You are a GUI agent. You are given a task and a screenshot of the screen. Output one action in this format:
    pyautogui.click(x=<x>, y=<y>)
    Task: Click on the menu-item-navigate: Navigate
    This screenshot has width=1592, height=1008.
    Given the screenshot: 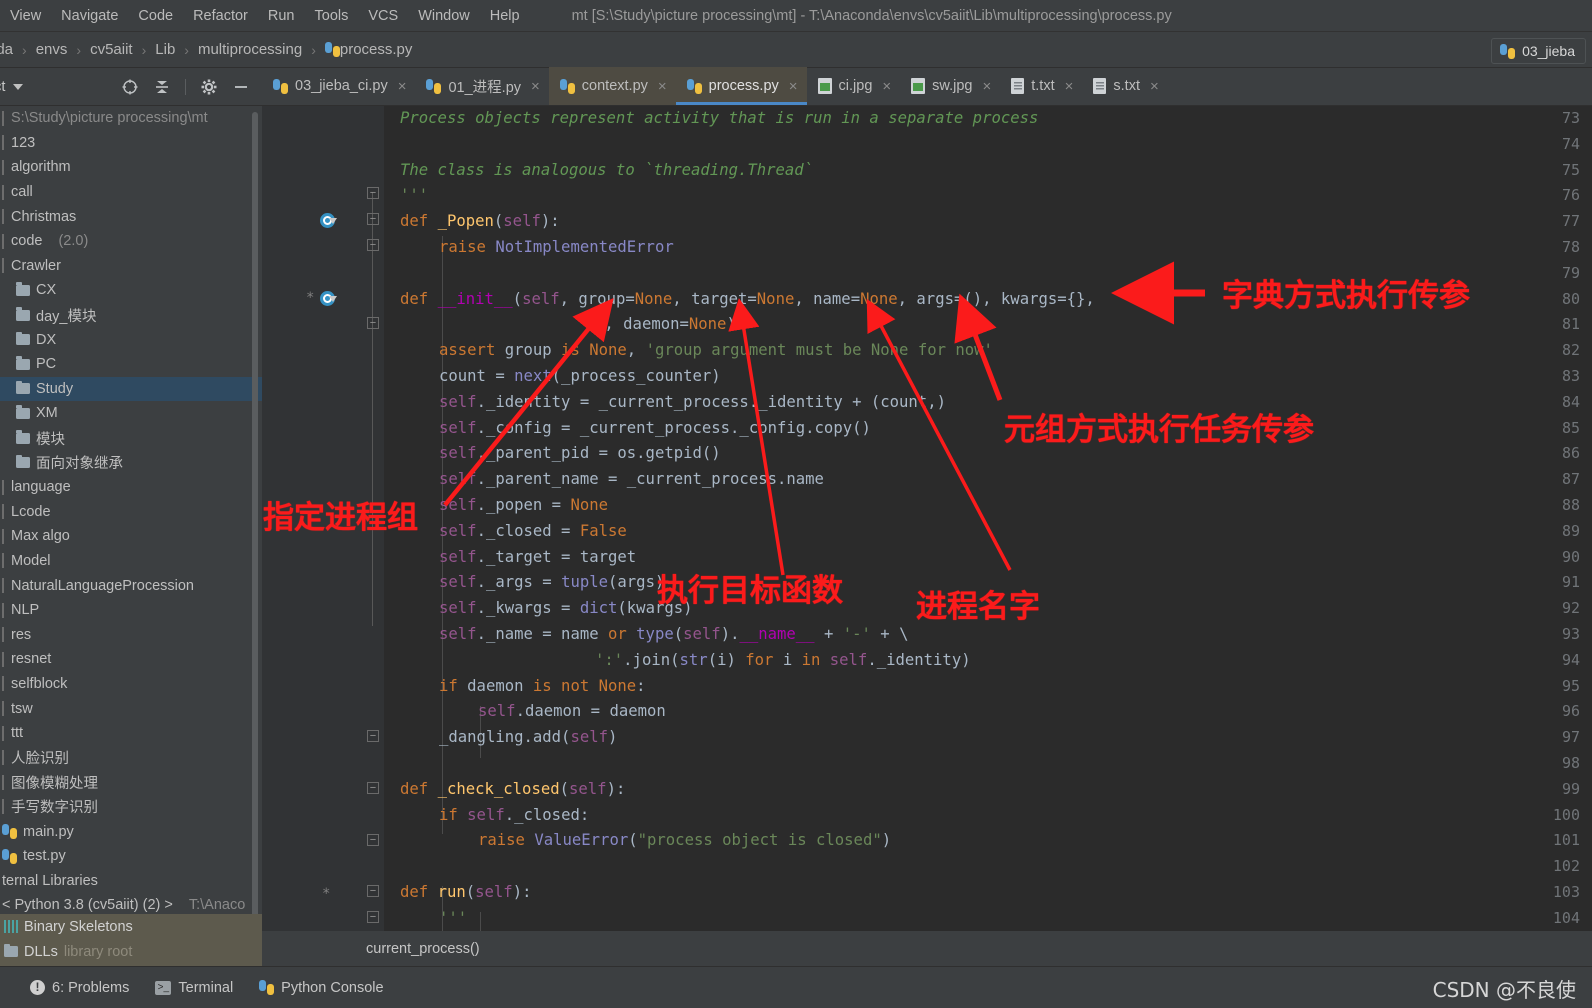 What is the action you would take?
    pyautogui.click(x=89, y=16)
    